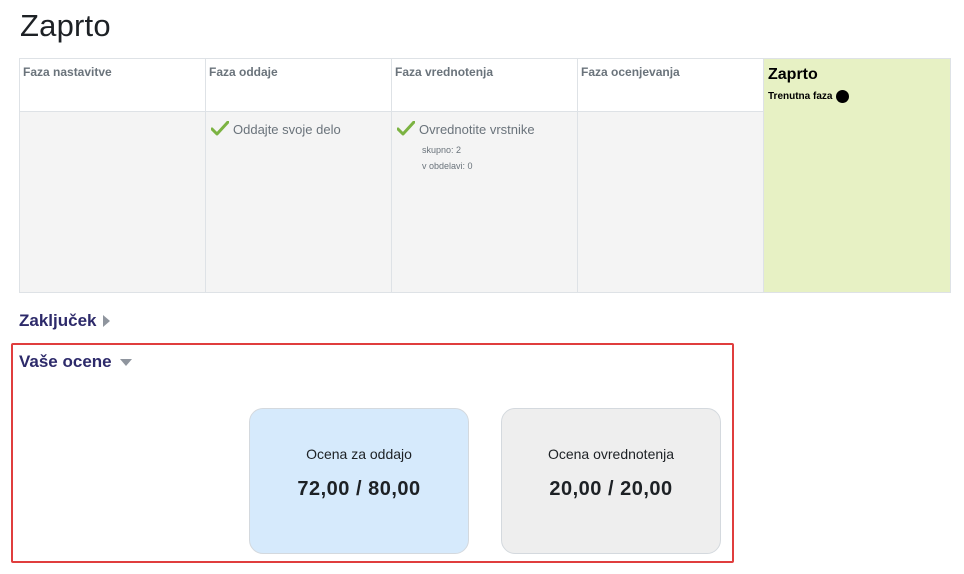 This screenshot has height=574, width=964. I want to click on phase-name: Faza oddaje, so click(243, 72).